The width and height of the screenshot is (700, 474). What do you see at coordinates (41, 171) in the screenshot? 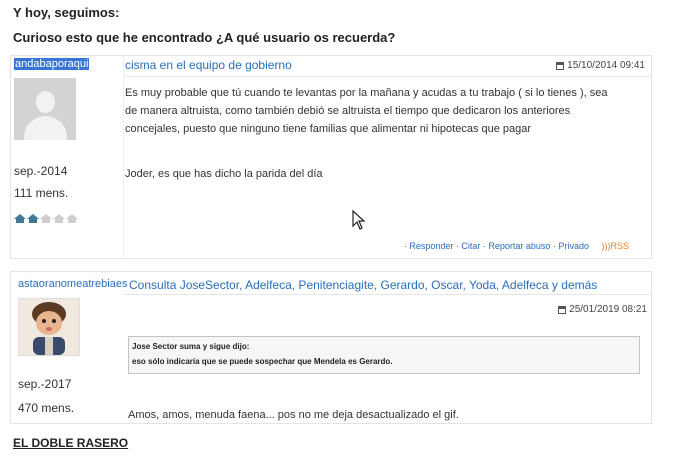
I see `join-date: sep.-2014` at bounding box center [41, 171].